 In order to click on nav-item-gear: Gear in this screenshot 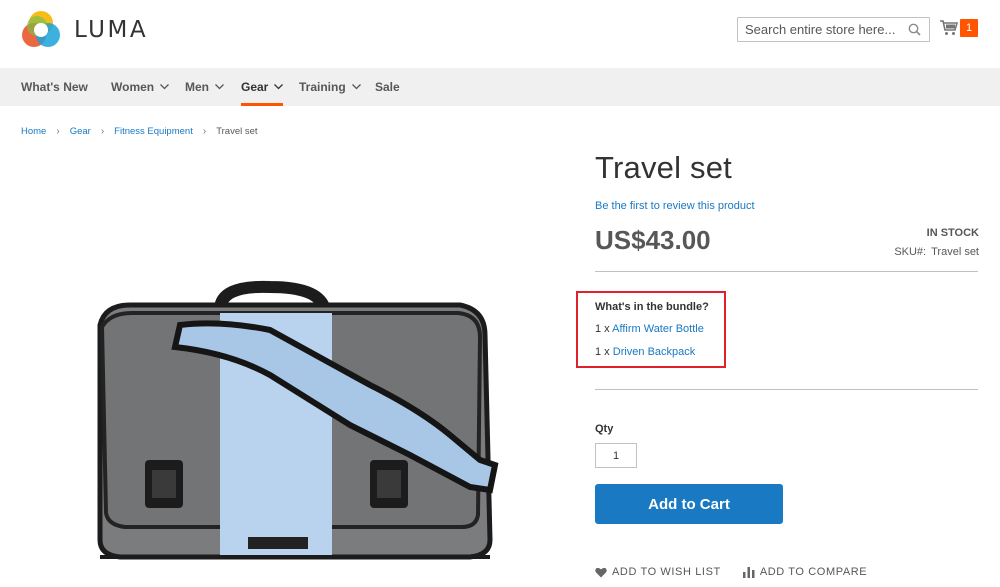, I will do `click(262, 87)`.